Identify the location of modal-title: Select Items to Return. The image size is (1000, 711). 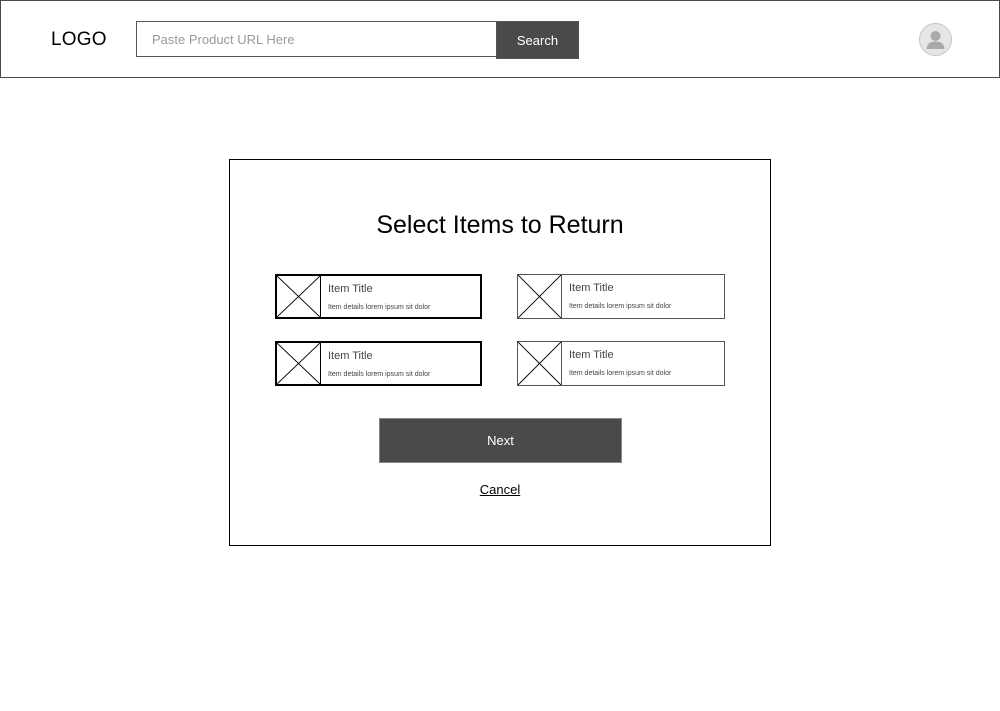
(500, 225).